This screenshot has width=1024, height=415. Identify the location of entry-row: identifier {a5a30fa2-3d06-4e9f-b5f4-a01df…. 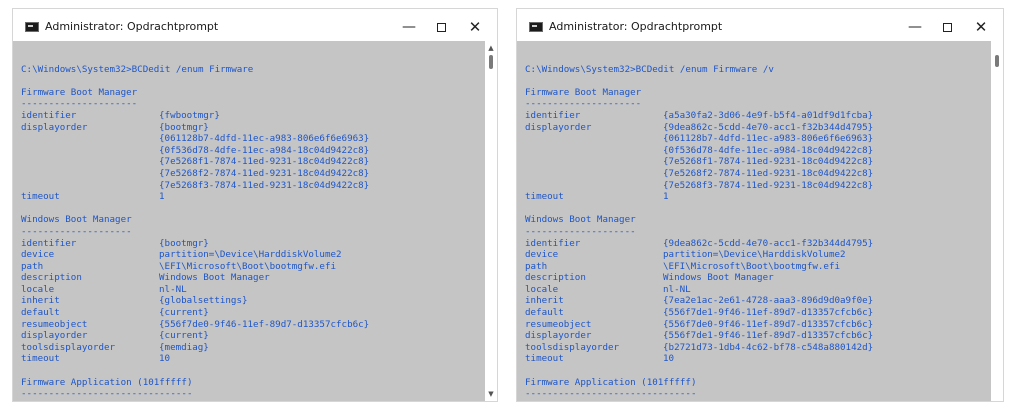
(699, 116).